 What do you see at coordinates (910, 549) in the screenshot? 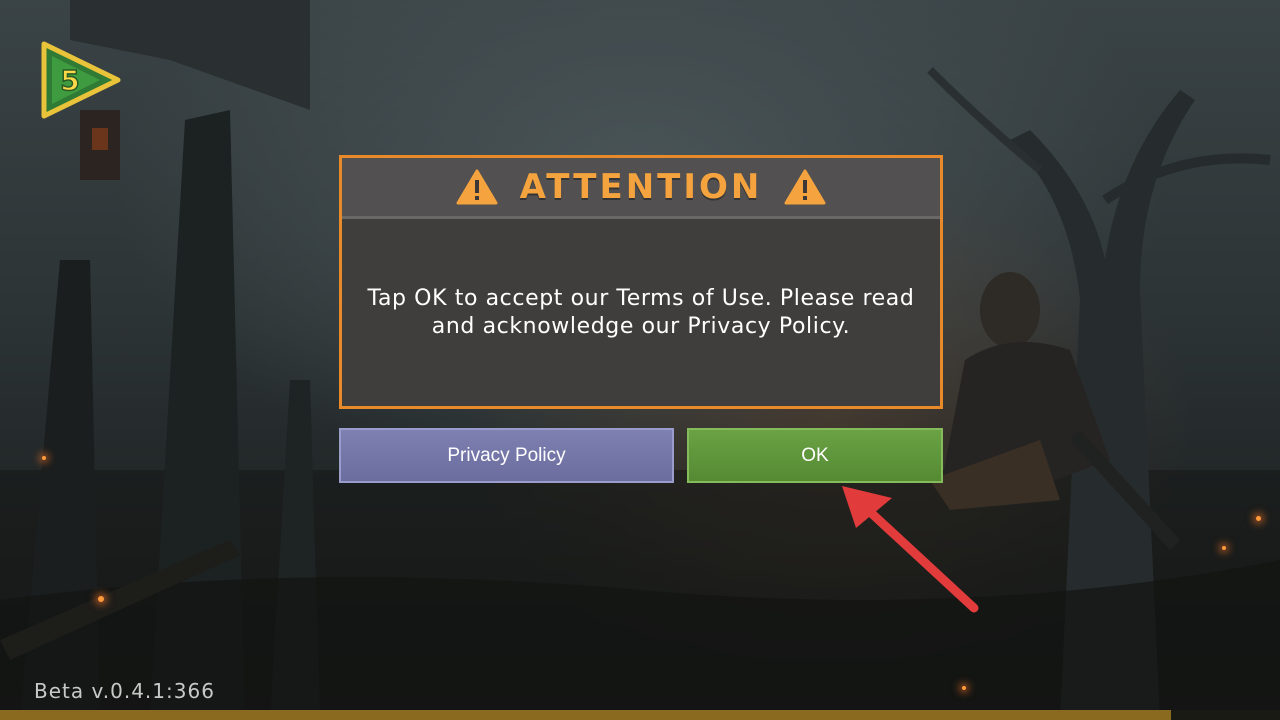
I see `red-arrow-annotation` at bounding box center [910, 549].